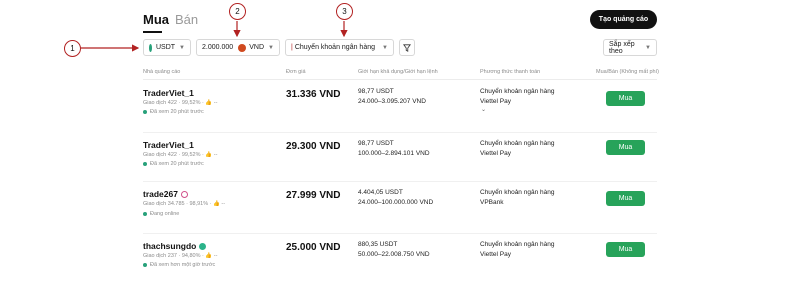 Image resolution: width=800 pixels, height=285 pixels. What do you see at coordinates (344, 11) in the screenshot?
I see `callout-marker-3: 3` at bounding box center [344, 11].